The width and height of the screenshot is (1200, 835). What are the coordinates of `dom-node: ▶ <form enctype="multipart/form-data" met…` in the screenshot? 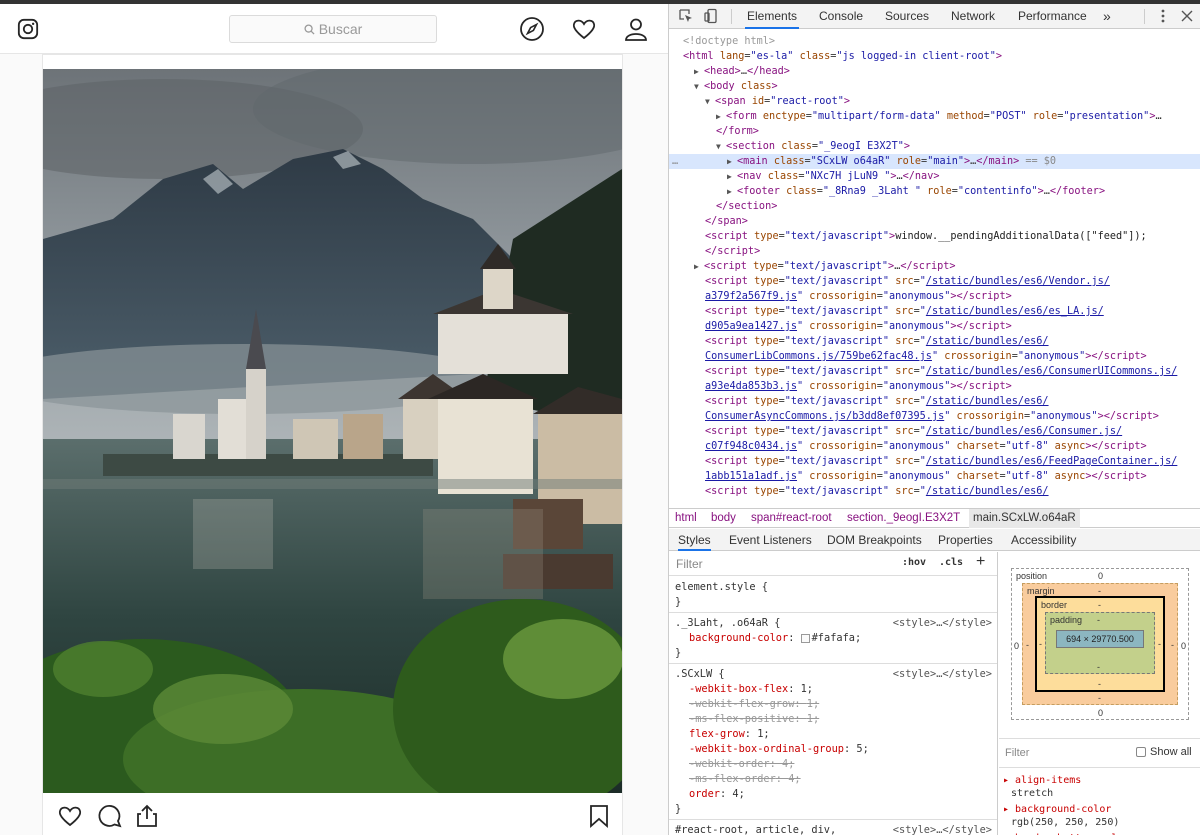 It's located at (934, 116).